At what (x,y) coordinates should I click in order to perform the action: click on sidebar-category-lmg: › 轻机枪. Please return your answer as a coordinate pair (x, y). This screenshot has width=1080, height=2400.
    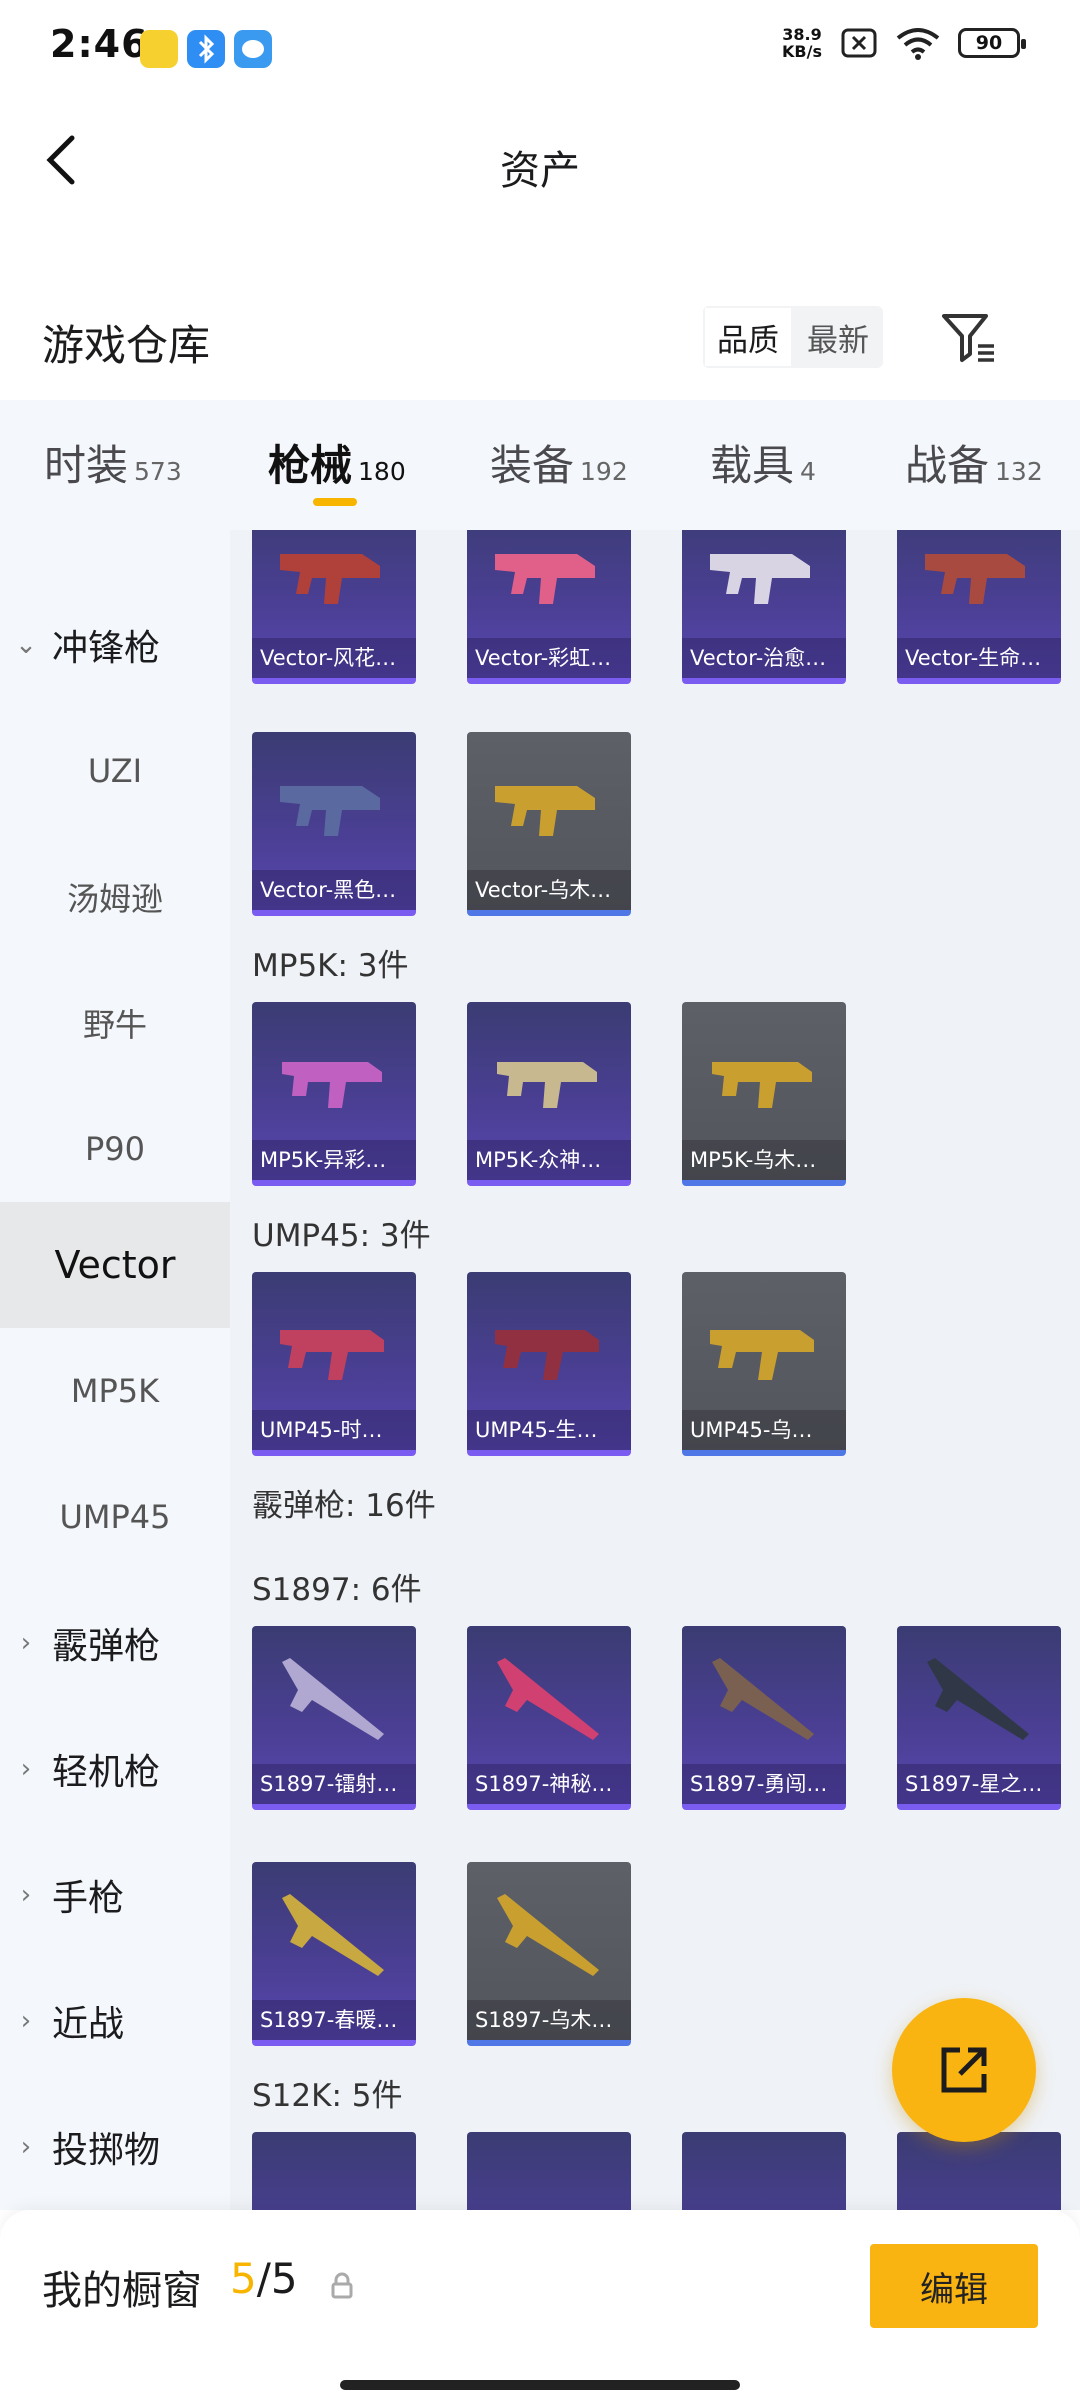
    Looking at the image, I should click on (115, 1769).